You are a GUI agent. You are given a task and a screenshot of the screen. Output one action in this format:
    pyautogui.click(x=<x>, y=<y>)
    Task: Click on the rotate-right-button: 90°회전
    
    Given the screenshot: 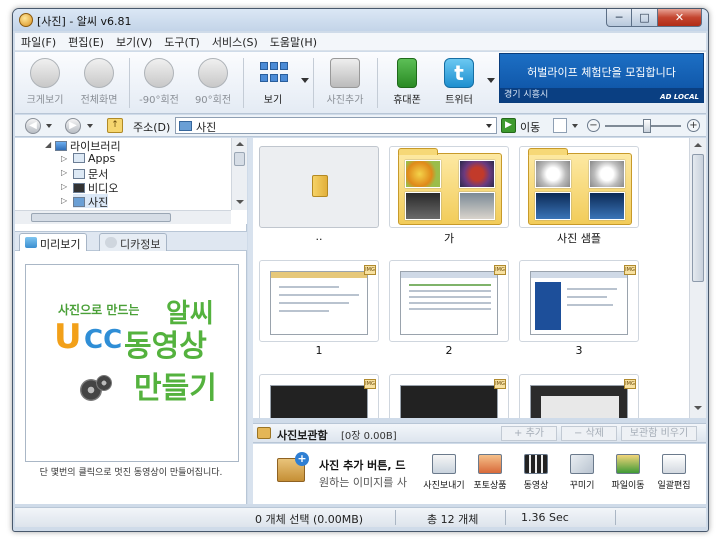 What is the action you would take?
    pyautogui.click(x=213, y=83)
    